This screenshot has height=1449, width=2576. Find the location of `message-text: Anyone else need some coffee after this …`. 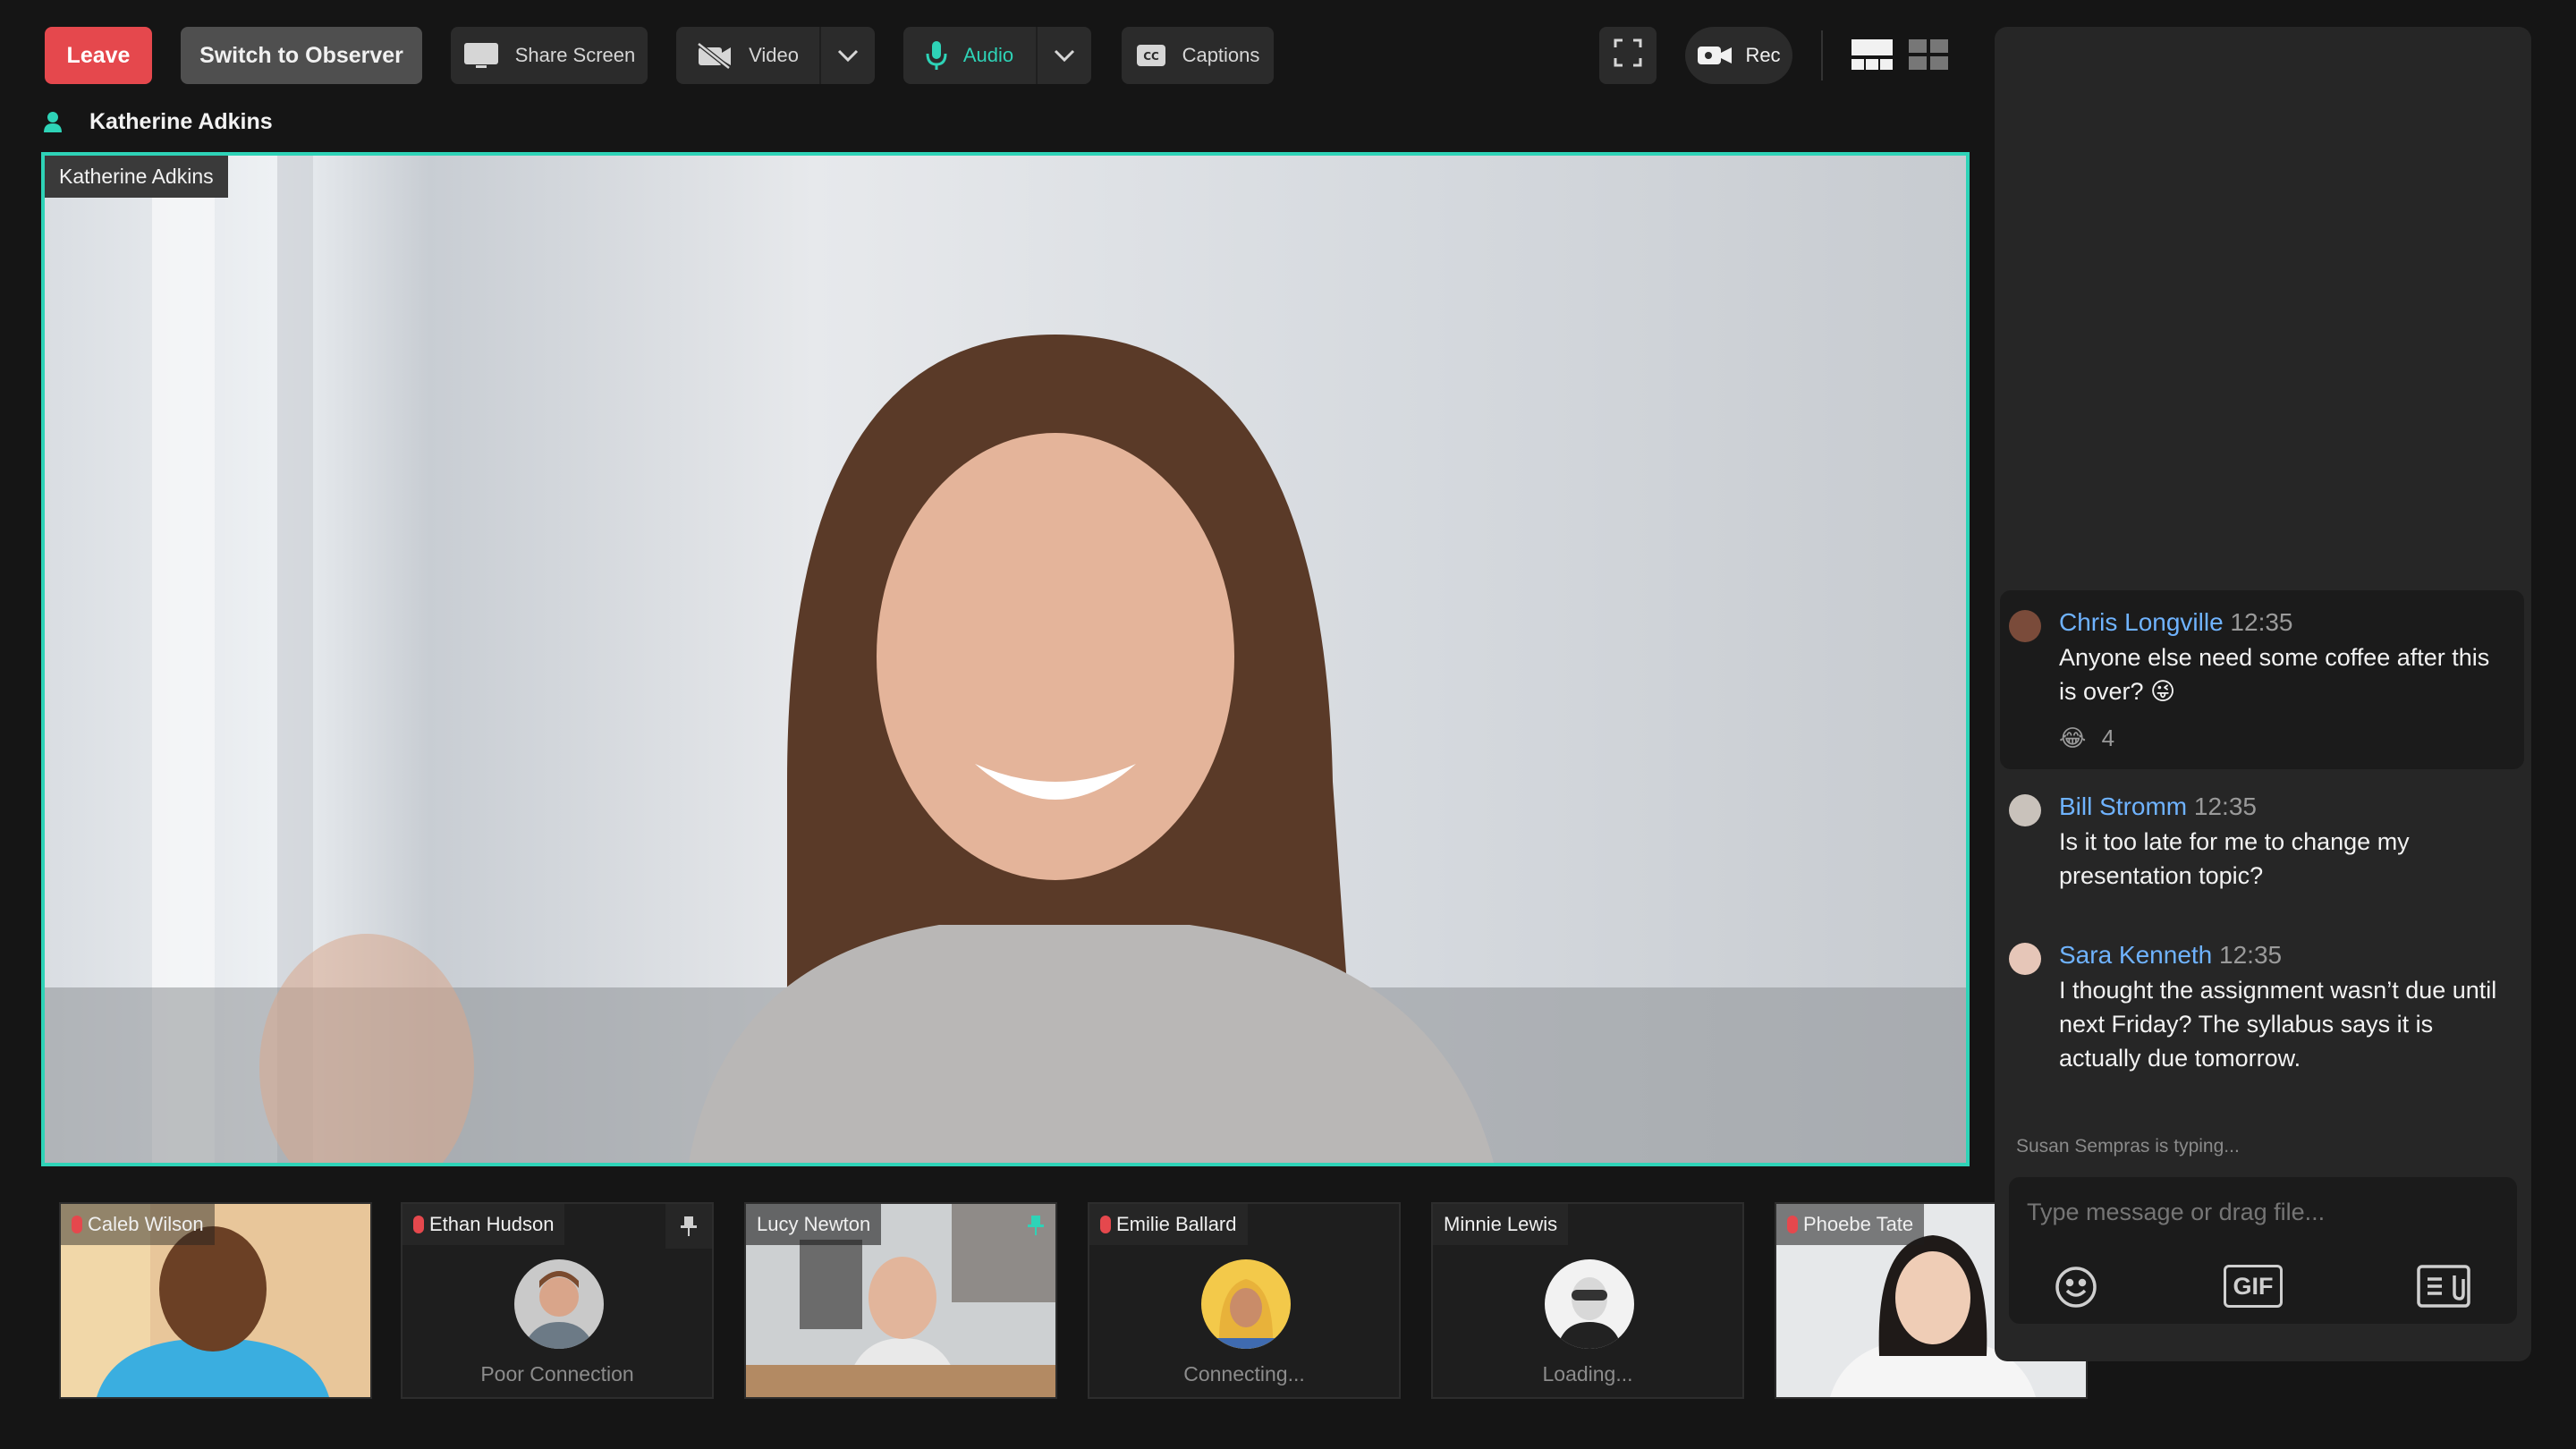

message-text: Anyone else need some coffee after this … is located at coordinates (2274, 674).